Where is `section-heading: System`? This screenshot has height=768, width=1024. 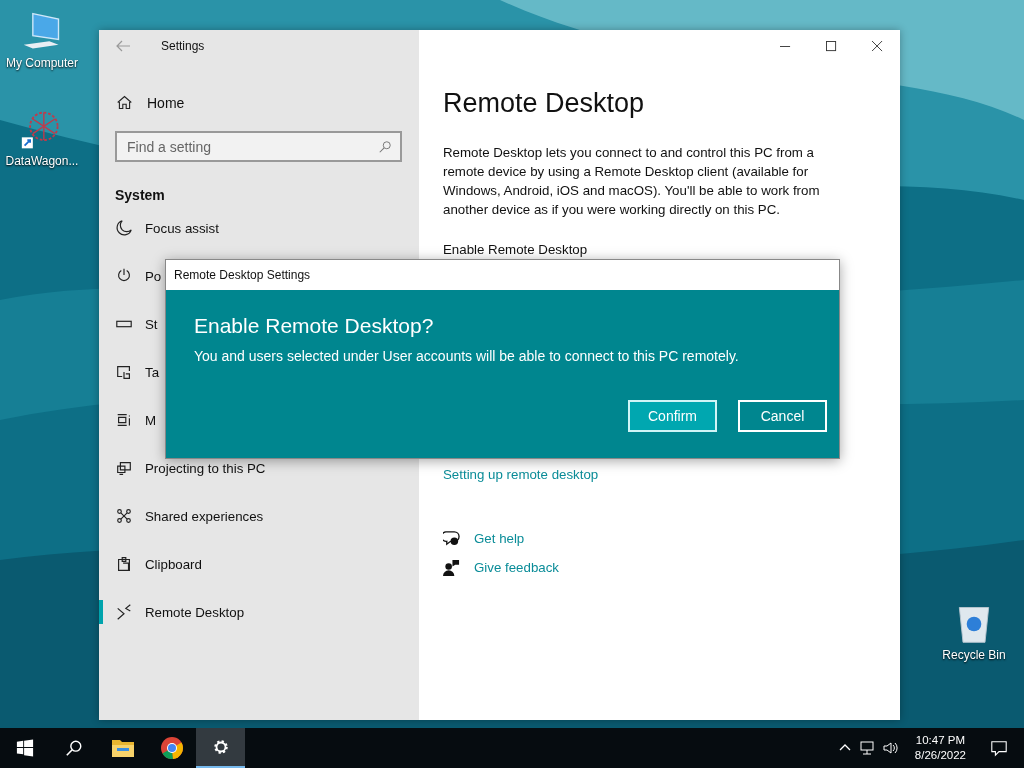
section-heading: System is located at coordinates (140, 195).